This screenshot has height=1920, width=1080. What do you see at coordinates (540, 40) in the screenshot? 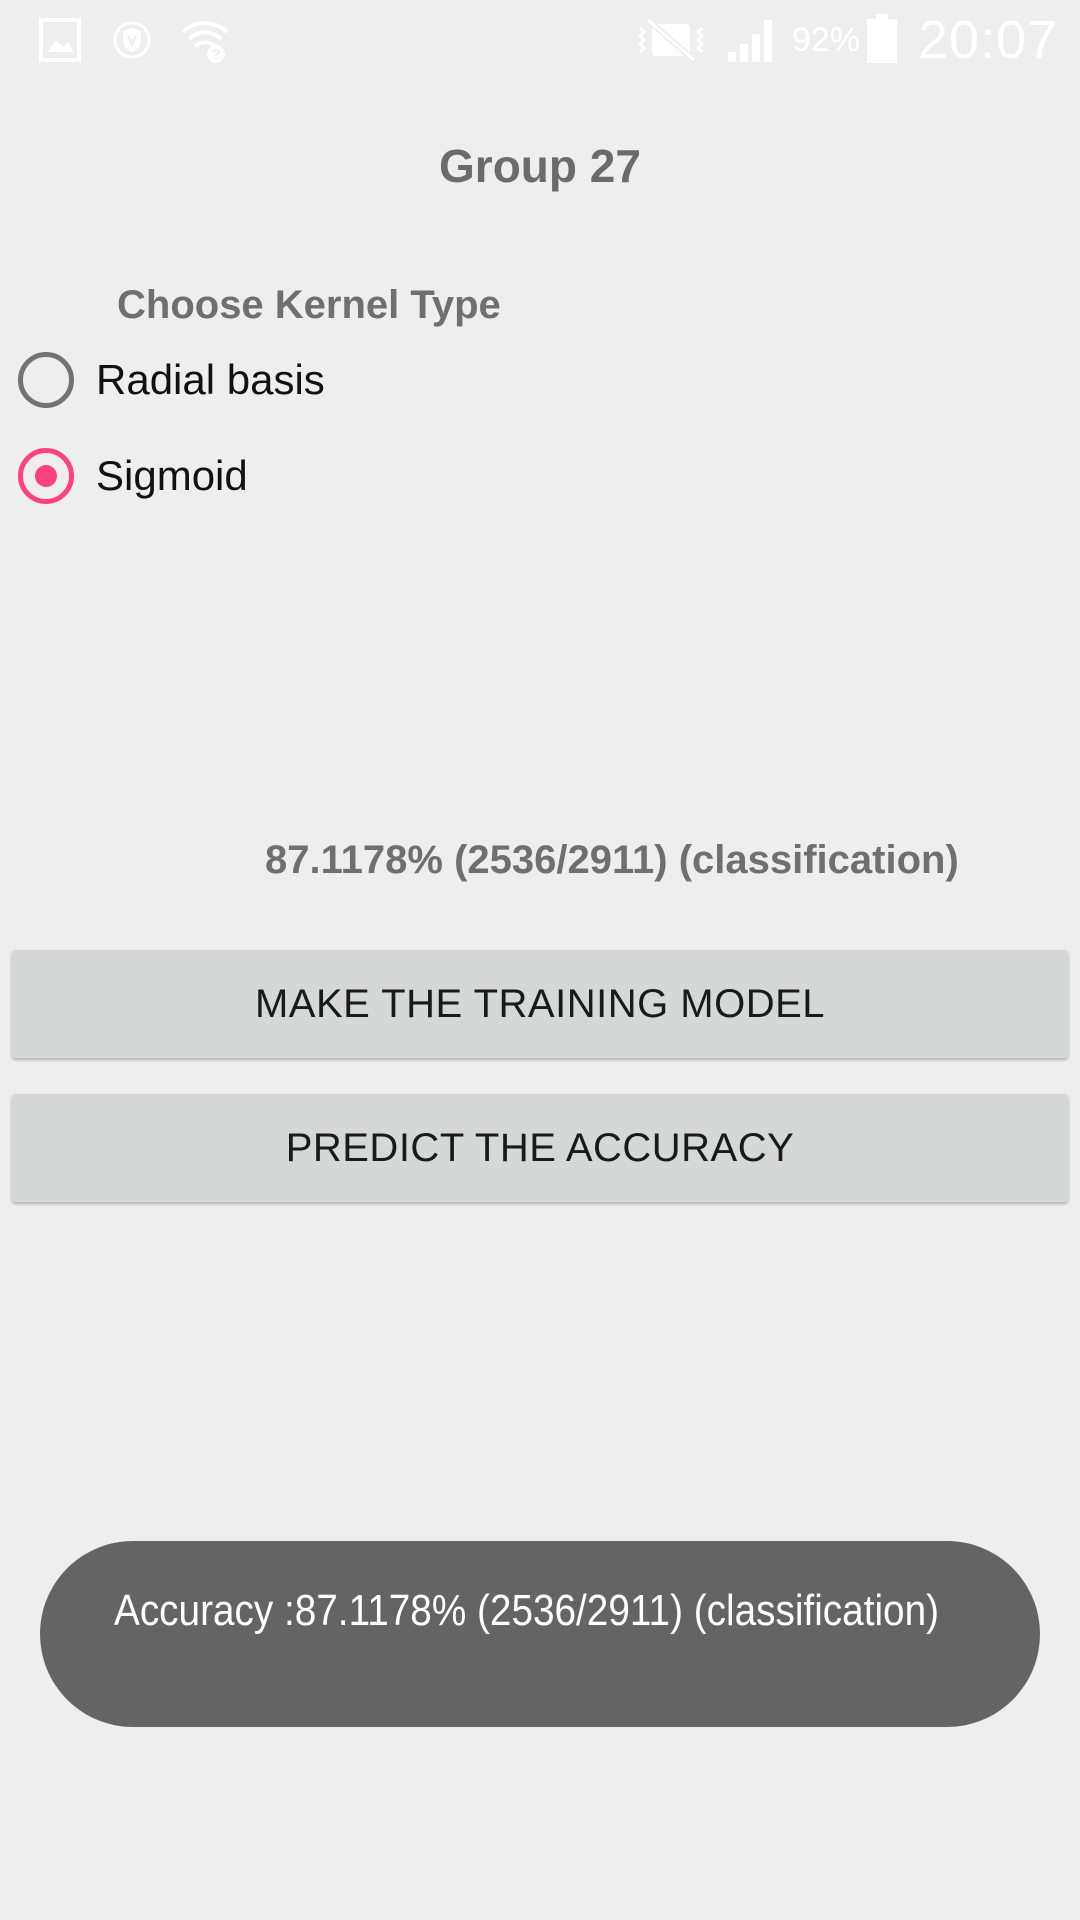
I see `status-bar: ? 92% 20:07` at bounding box center [540, 40].